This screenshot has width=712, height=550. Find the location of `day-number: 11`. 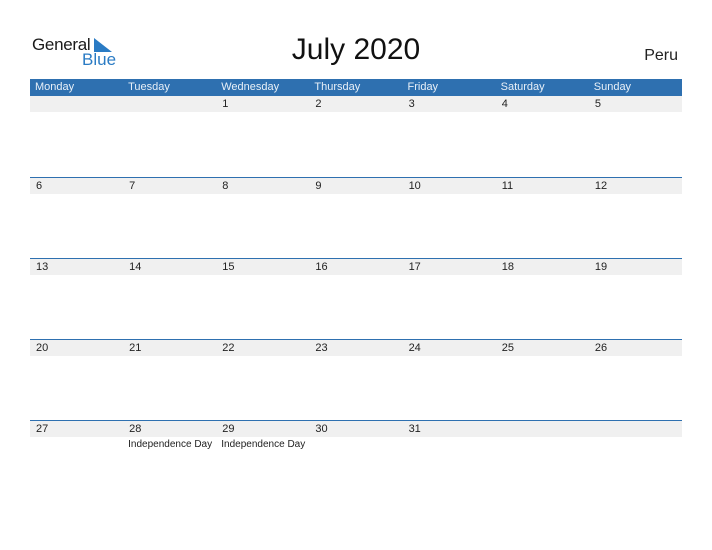

day-number: 11 is located at coordinates (507, 186).